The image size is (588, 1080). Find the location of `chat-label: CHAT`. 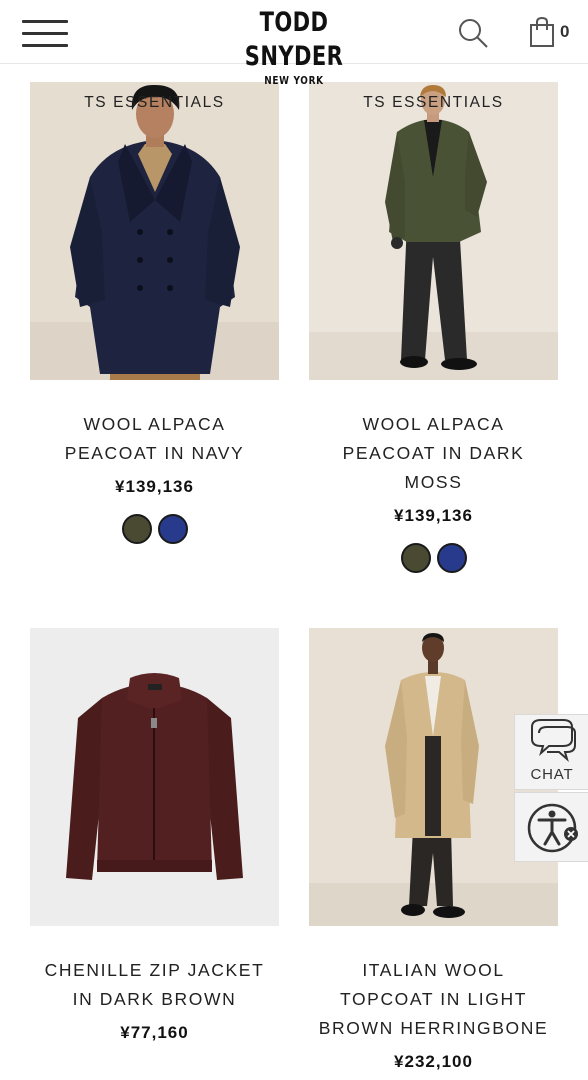

chat-label: CHAT is located at coordinates (552, 774).